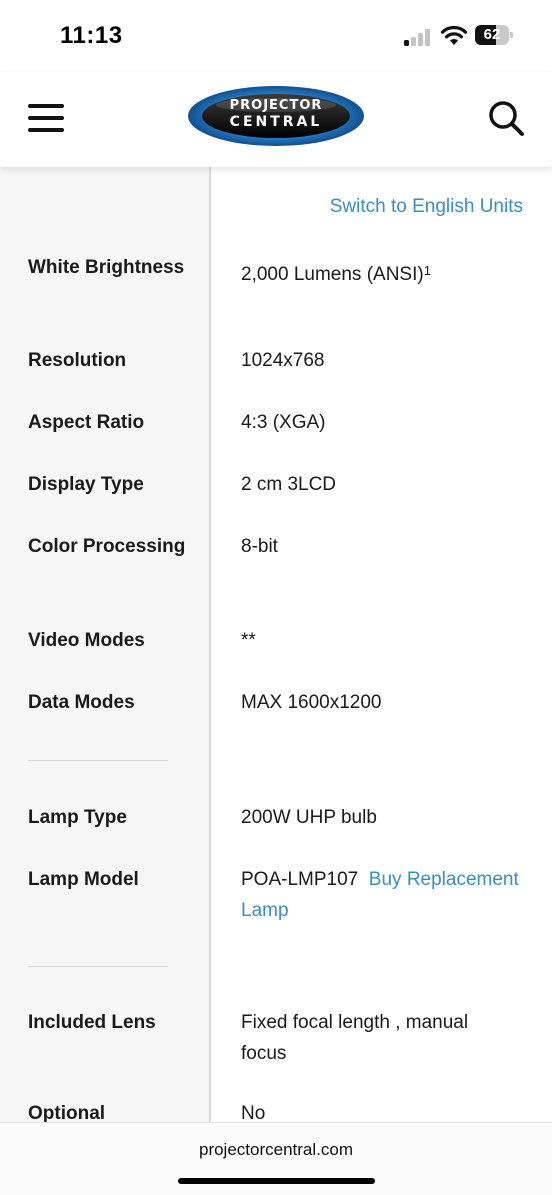 The height and width of the screenshot is (1195, 552). I want to click on spec-value-white-brightness: 2,000 Lumens (ANSI)1, so click(386, 274).